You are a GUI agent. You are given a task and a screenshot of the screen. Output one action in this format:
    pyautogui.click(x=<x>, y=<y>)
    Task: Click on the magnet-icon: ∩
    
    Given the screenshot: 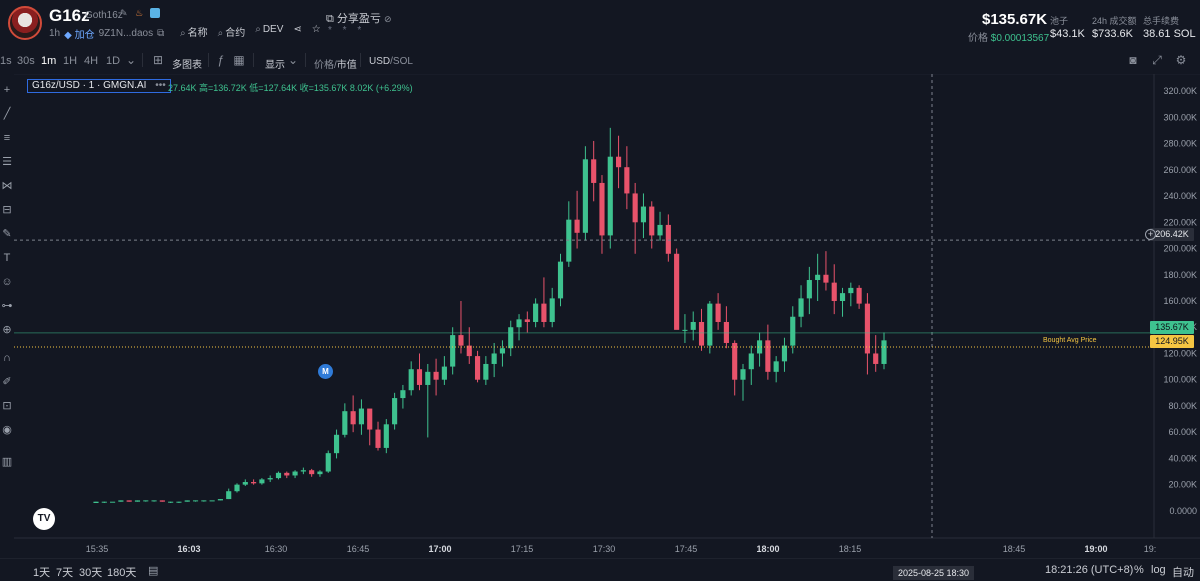 What is the action you would take?
    pyautogui.click(x=7, y=358)
    